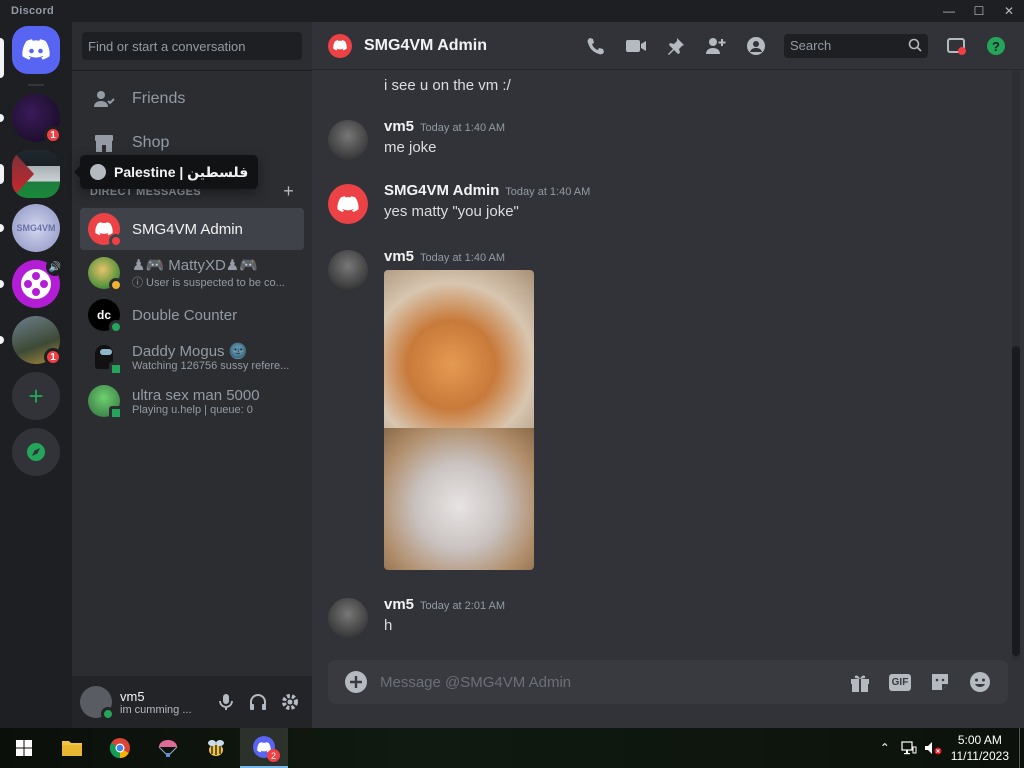 This screenshot has width=1024, height=768. What do you see at coordinates (116, 369) in the screenshot?
I see `mobile-status-icon` at bounding box center [116, 369].